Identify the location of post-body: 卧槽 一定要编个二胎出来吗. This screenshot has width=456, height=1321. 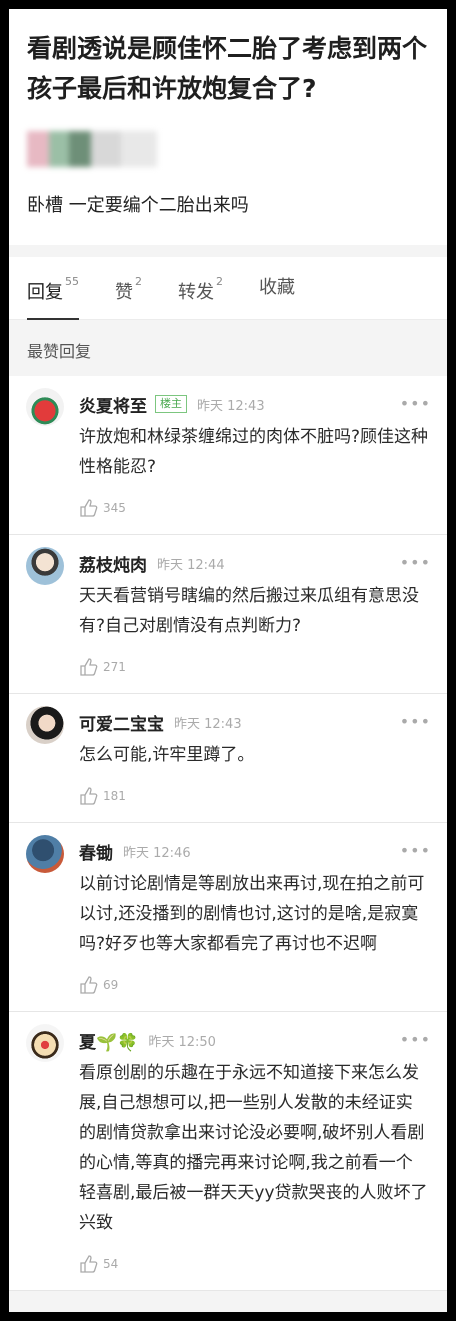
(138, 205).